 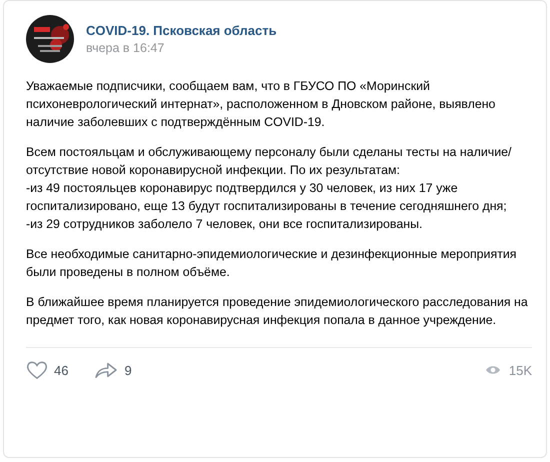 I want to click on share-arrow-icon, so click(x=106, y=370).